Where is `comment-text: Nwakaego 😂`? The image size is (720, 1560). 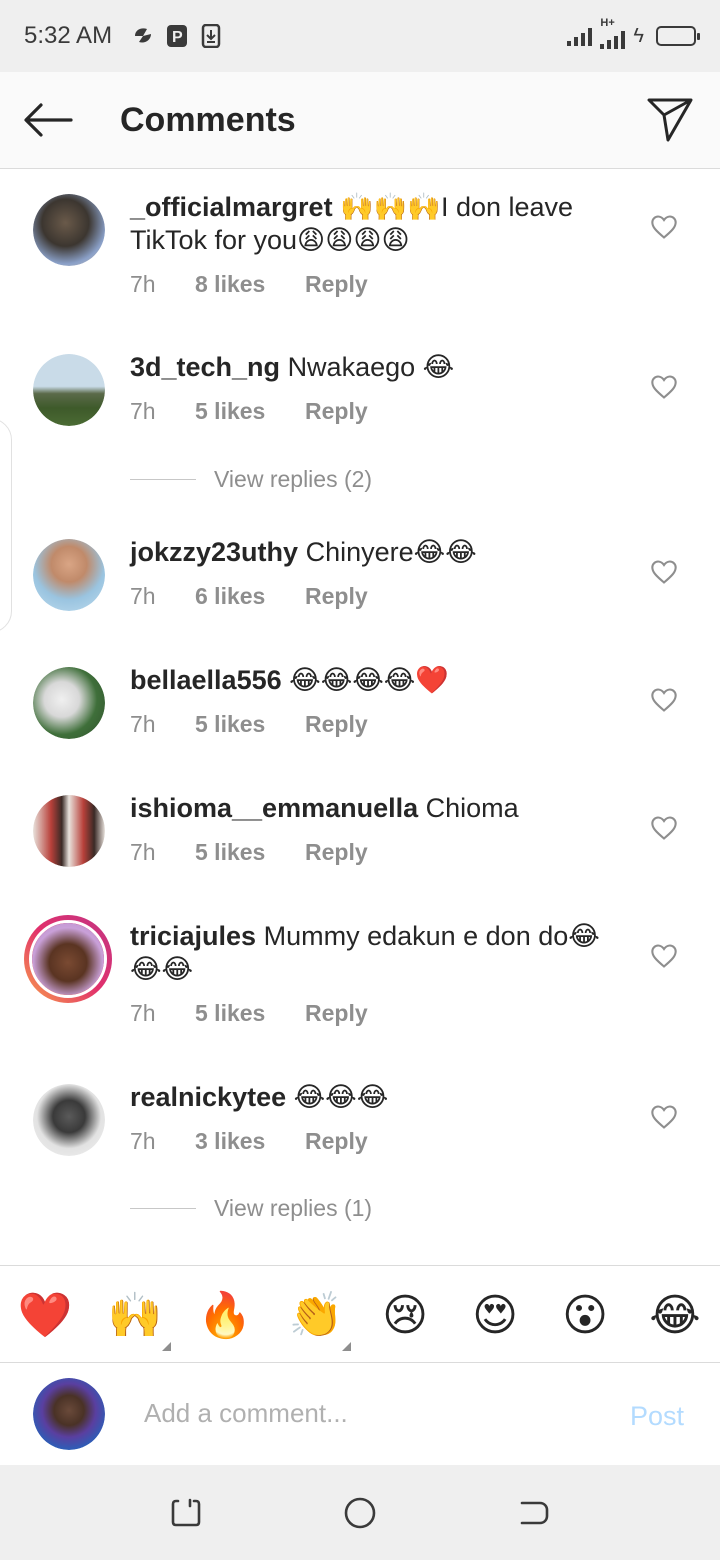 comment-text: Nwakaego 😂 is located at coordinates (371, 367).